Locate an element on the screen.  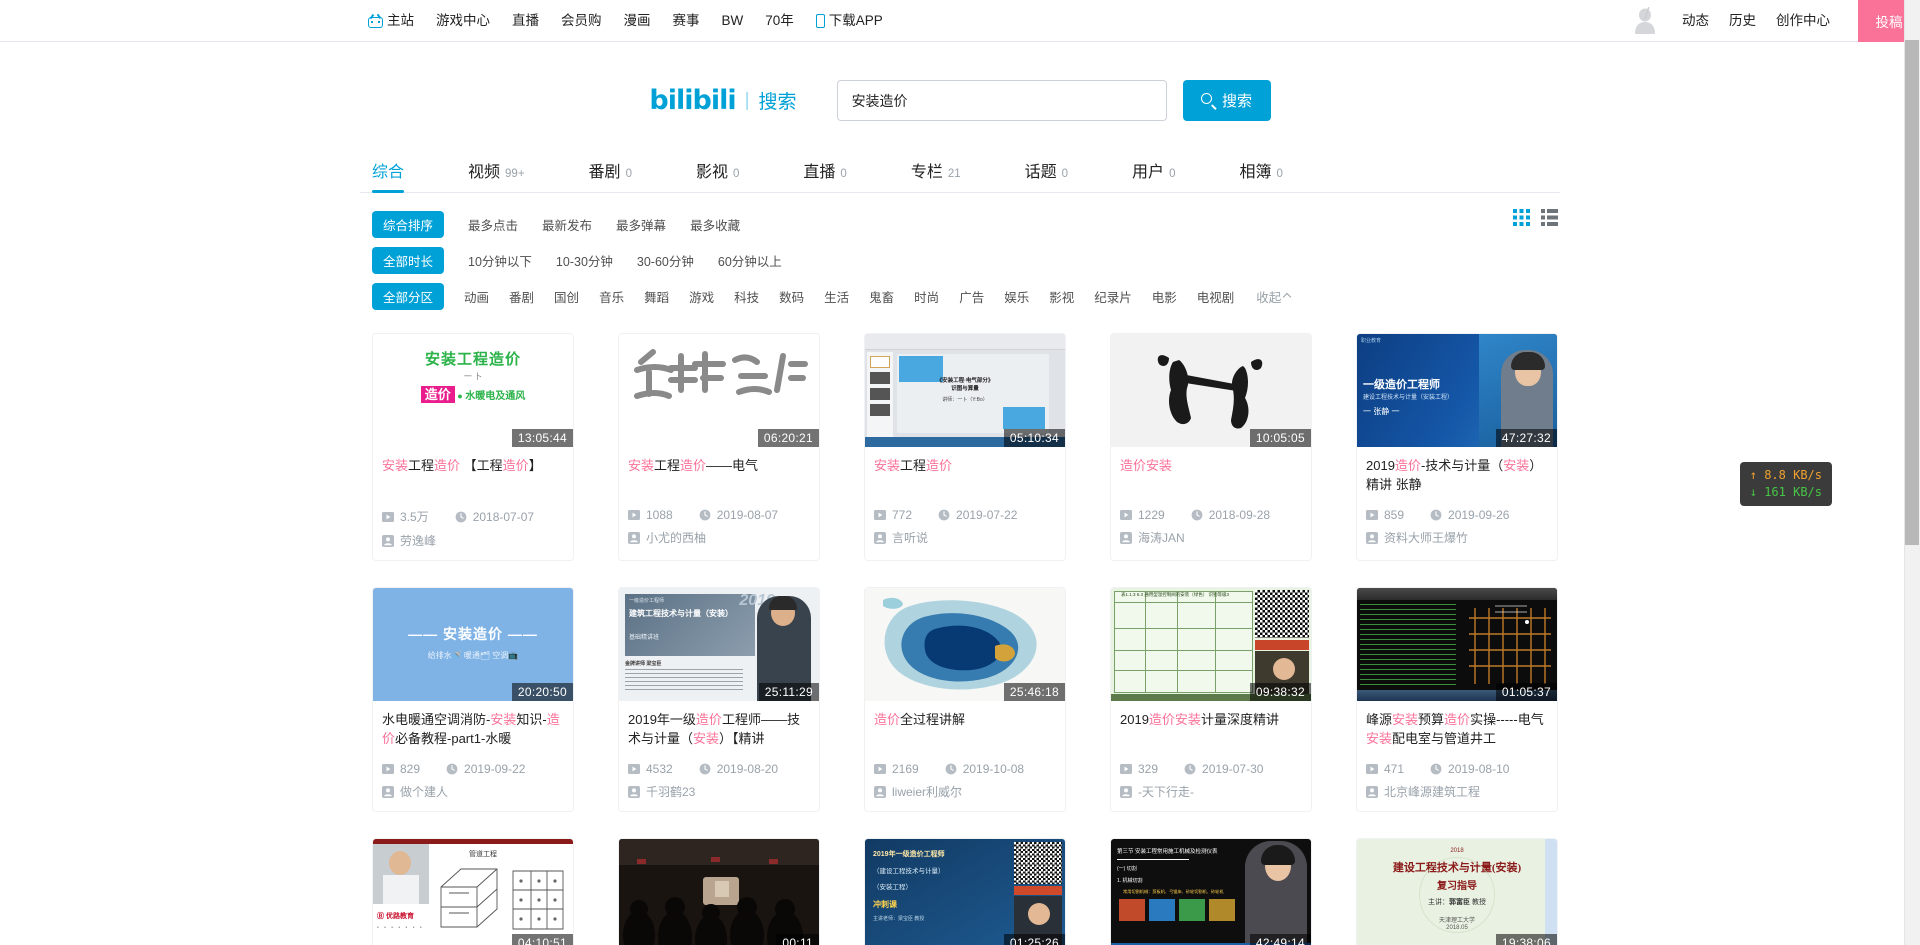
tab-8: 用户 0 is located at coordinates (1153, 175).